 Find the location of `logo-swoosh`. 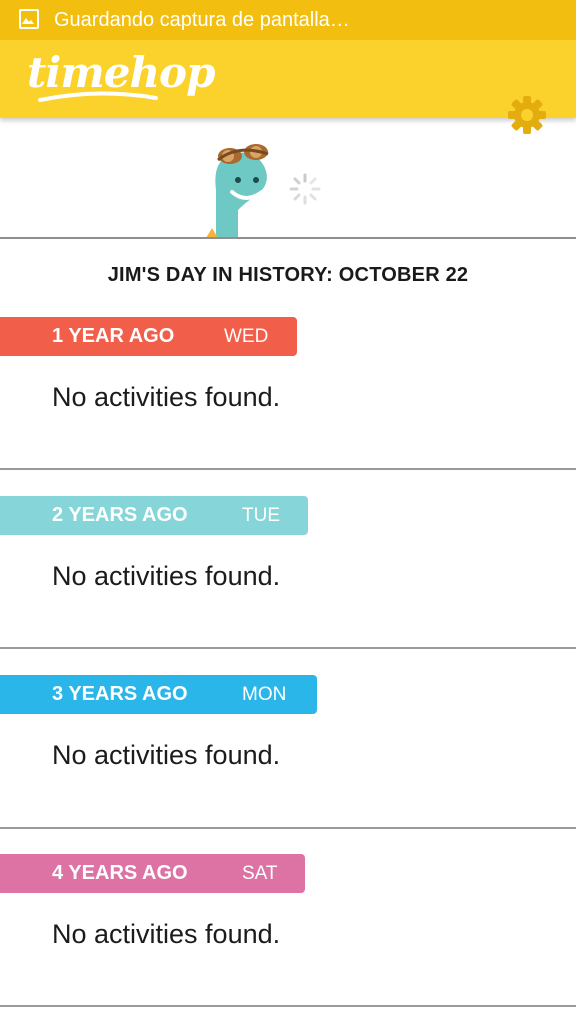

logo-swoosh is located at coordinates (98, 96).